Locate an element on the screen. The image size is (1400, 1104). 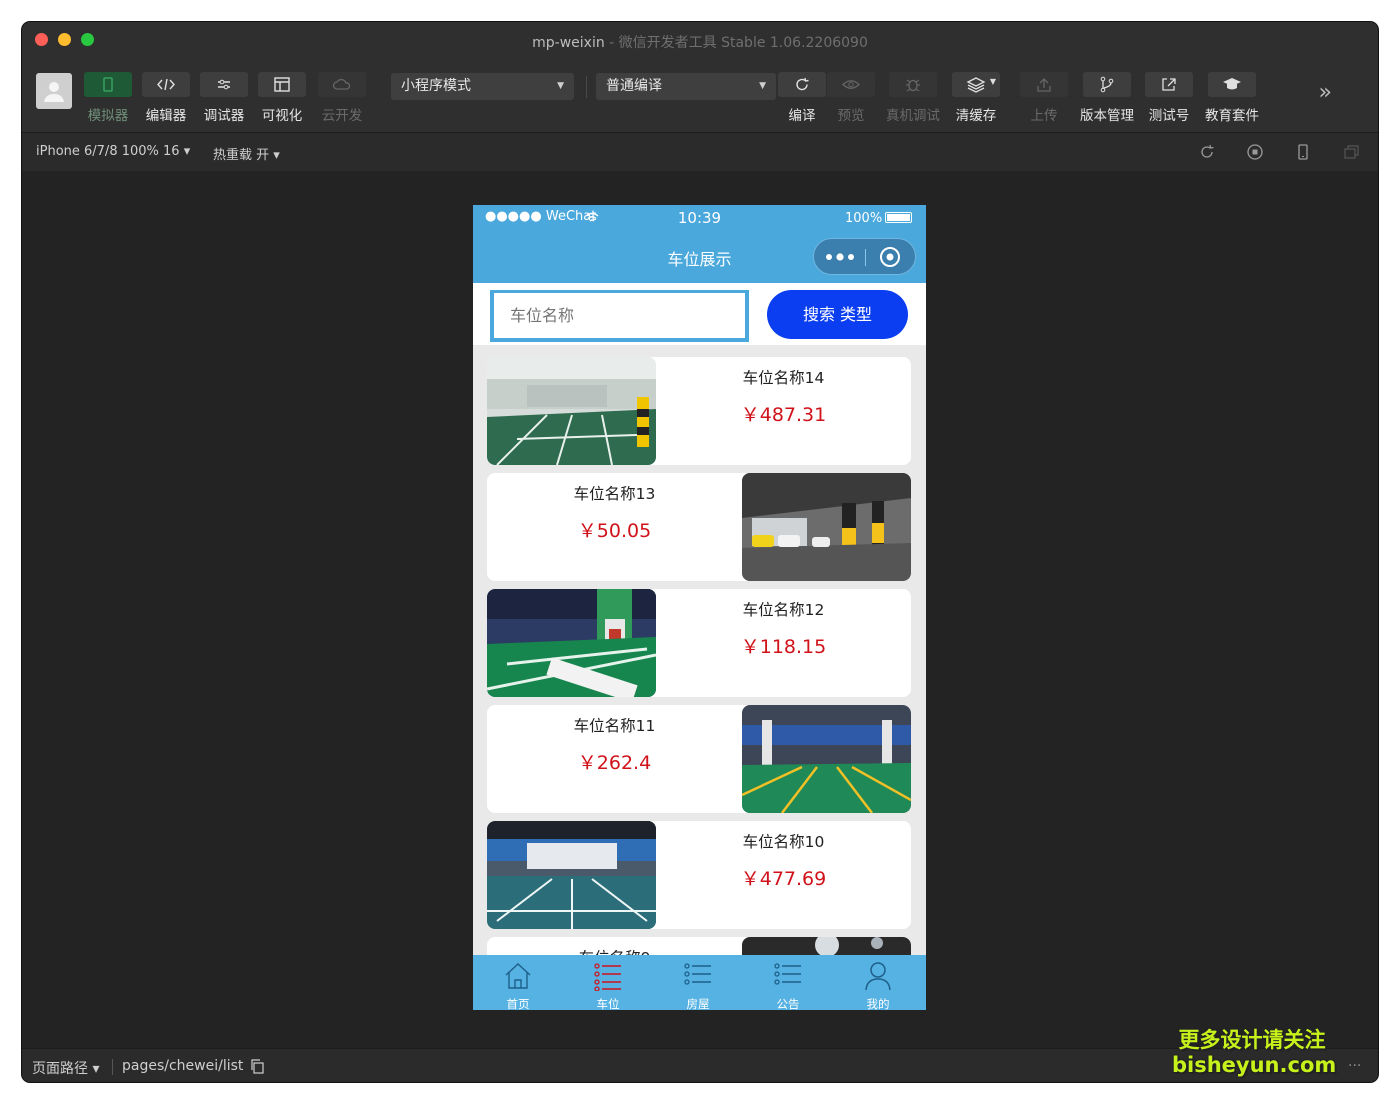
window-title: mp-weixin - 微信开发者工具 Stable 1.06.2206090 is located at coordinates (700, 43).